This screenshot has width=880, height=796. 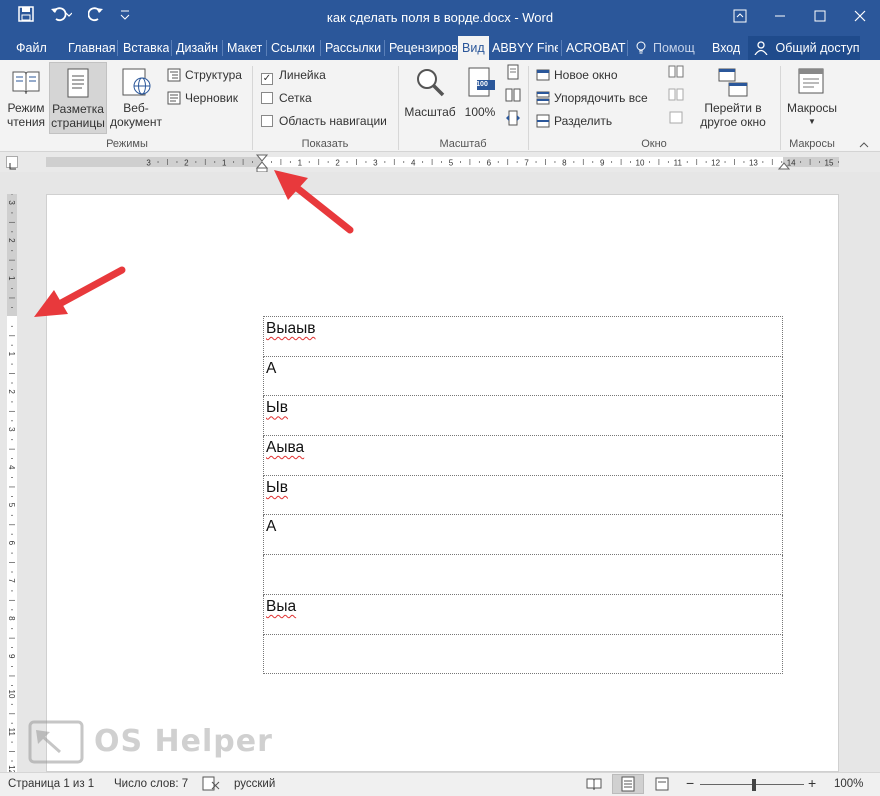 What do you see at coordinates (51, 784) in the screenshot?
I see `page-count: Страница 1 из 1` at bounding box center [51, 784].